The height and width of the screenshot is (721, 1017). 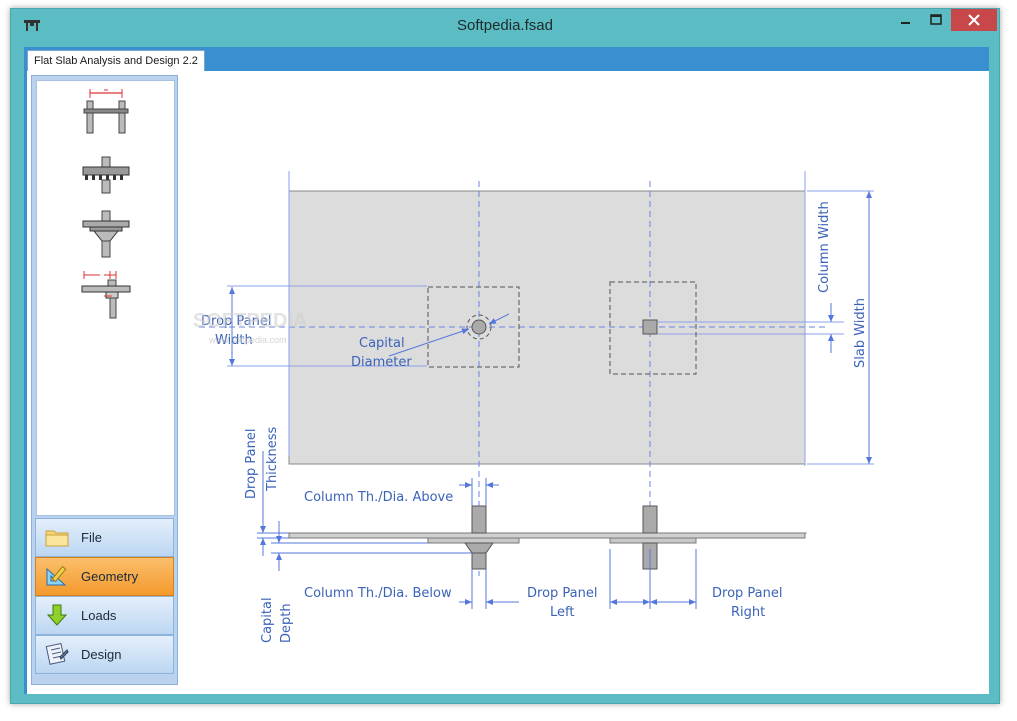 What do you see at coordinates (547, 535) in the screenshot?
I see `slab-elevation` at bounding box center [547, 535].